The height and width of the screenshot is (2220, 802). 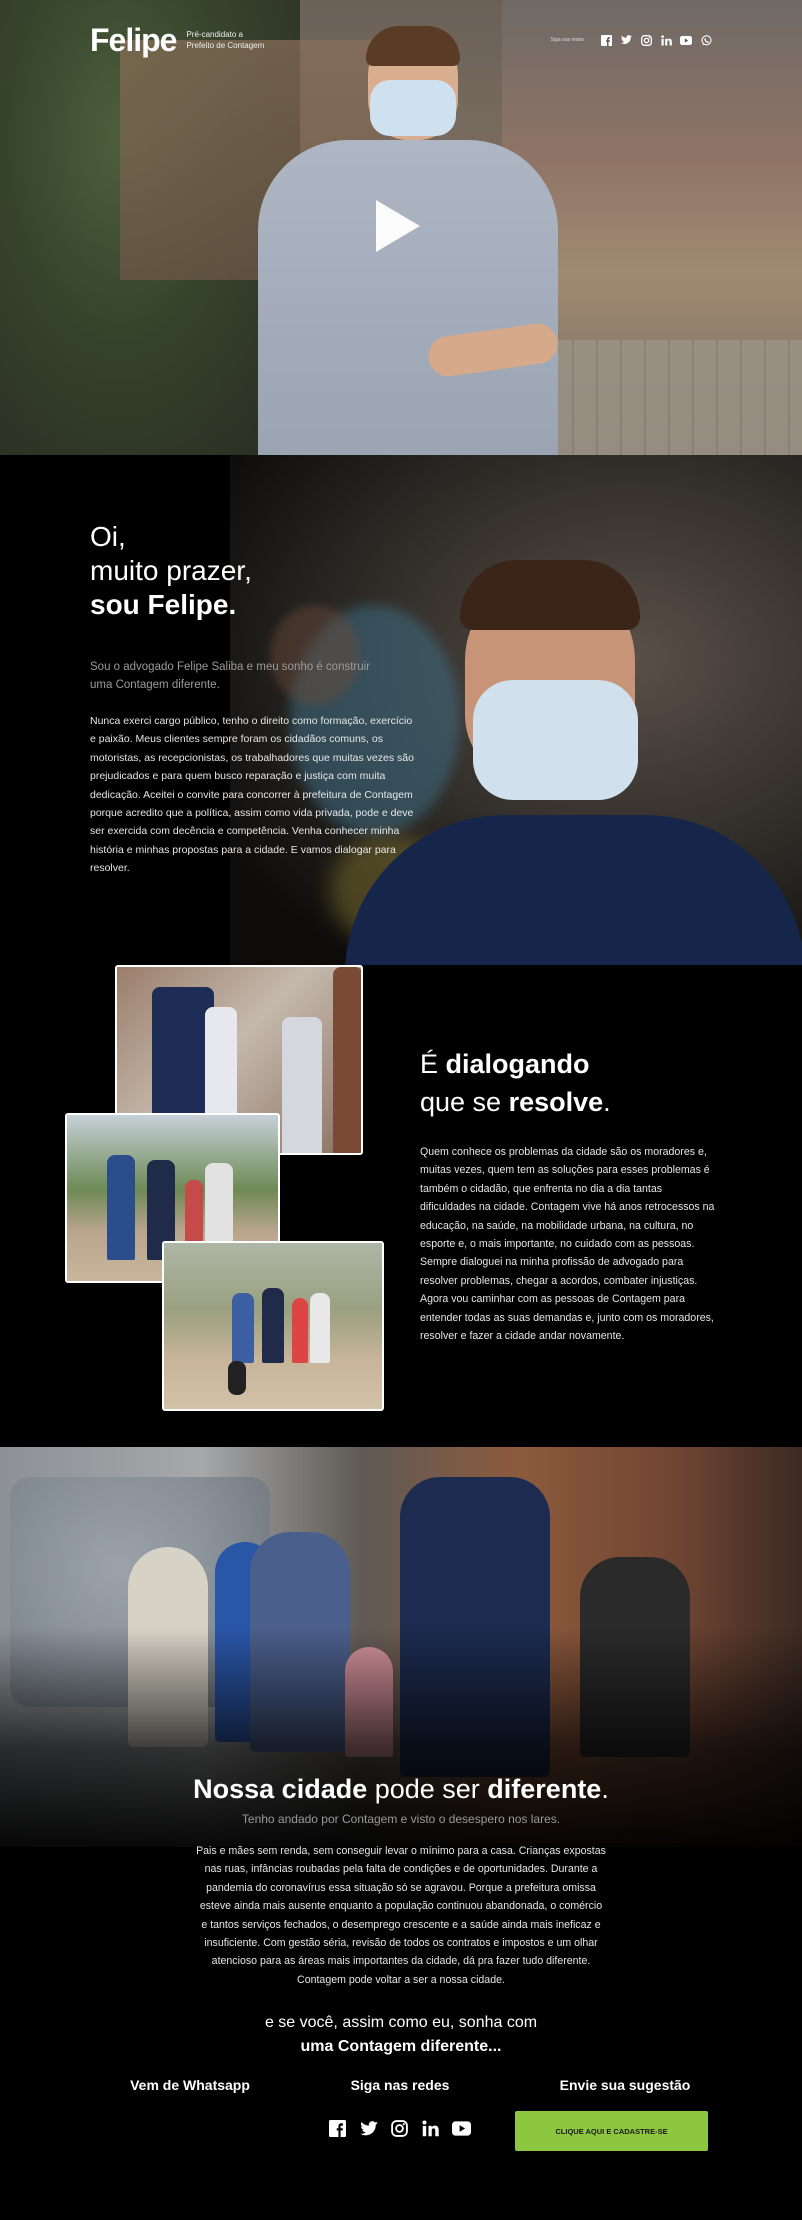 What do you see at coordinates (401, 2023) in the screenshot?
I see `city-closing-line1: e se você, assim como eu, sonha com` at bounding box center [401, 2023].